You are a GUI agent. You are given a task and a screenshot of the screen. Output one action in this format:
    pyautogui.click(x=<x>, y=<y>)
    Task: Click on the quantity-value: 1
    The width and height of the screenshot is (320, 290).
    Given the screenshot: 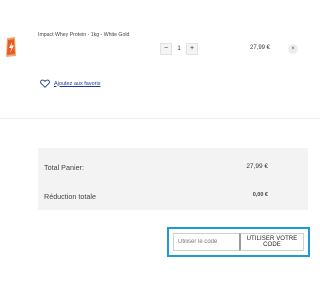 What is the action you would take?
    pyautogui.click(x=179, y=49)
    